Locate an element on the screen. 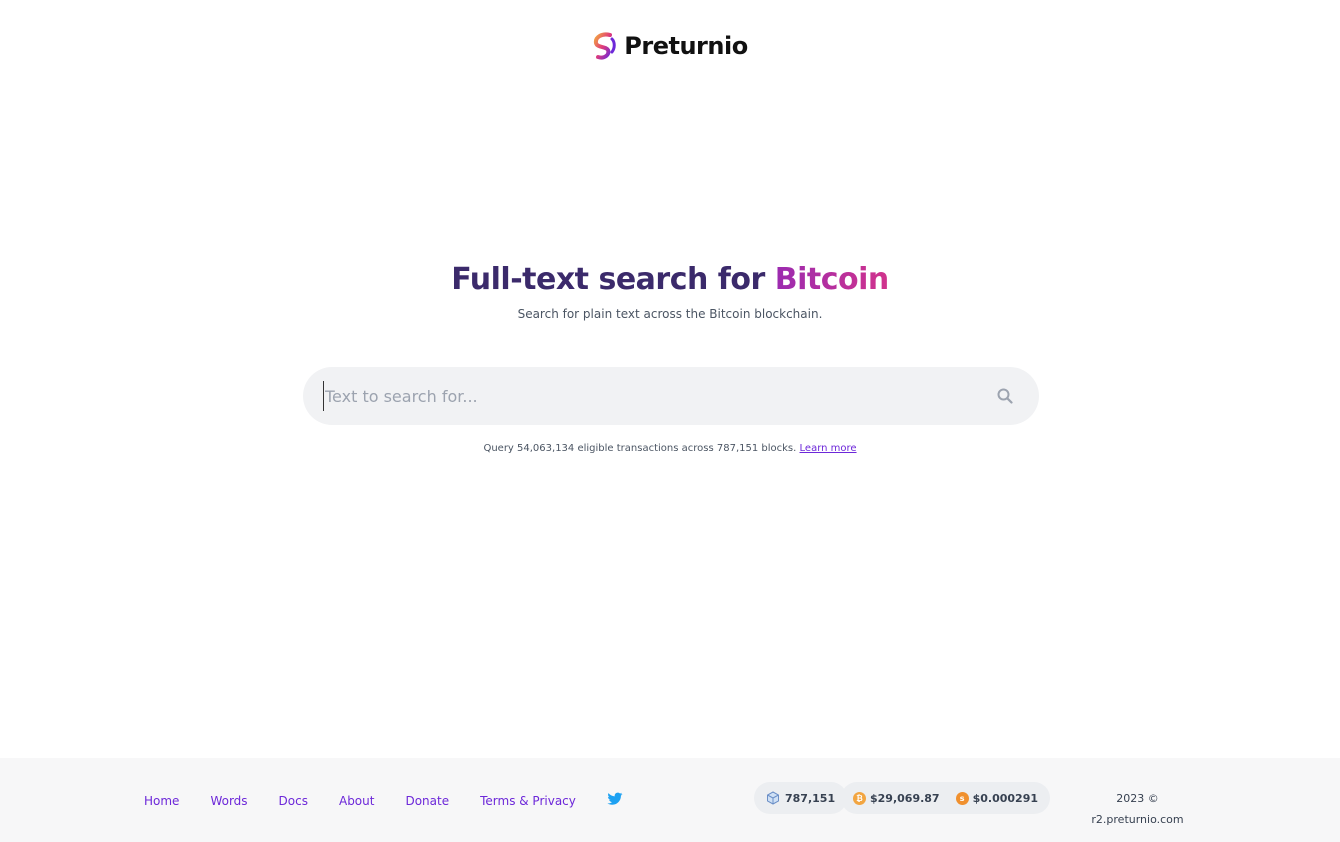 The width and height of the screenshot is (1340, 842). site-logo: Preturnio is located at coordinates (670, 46).